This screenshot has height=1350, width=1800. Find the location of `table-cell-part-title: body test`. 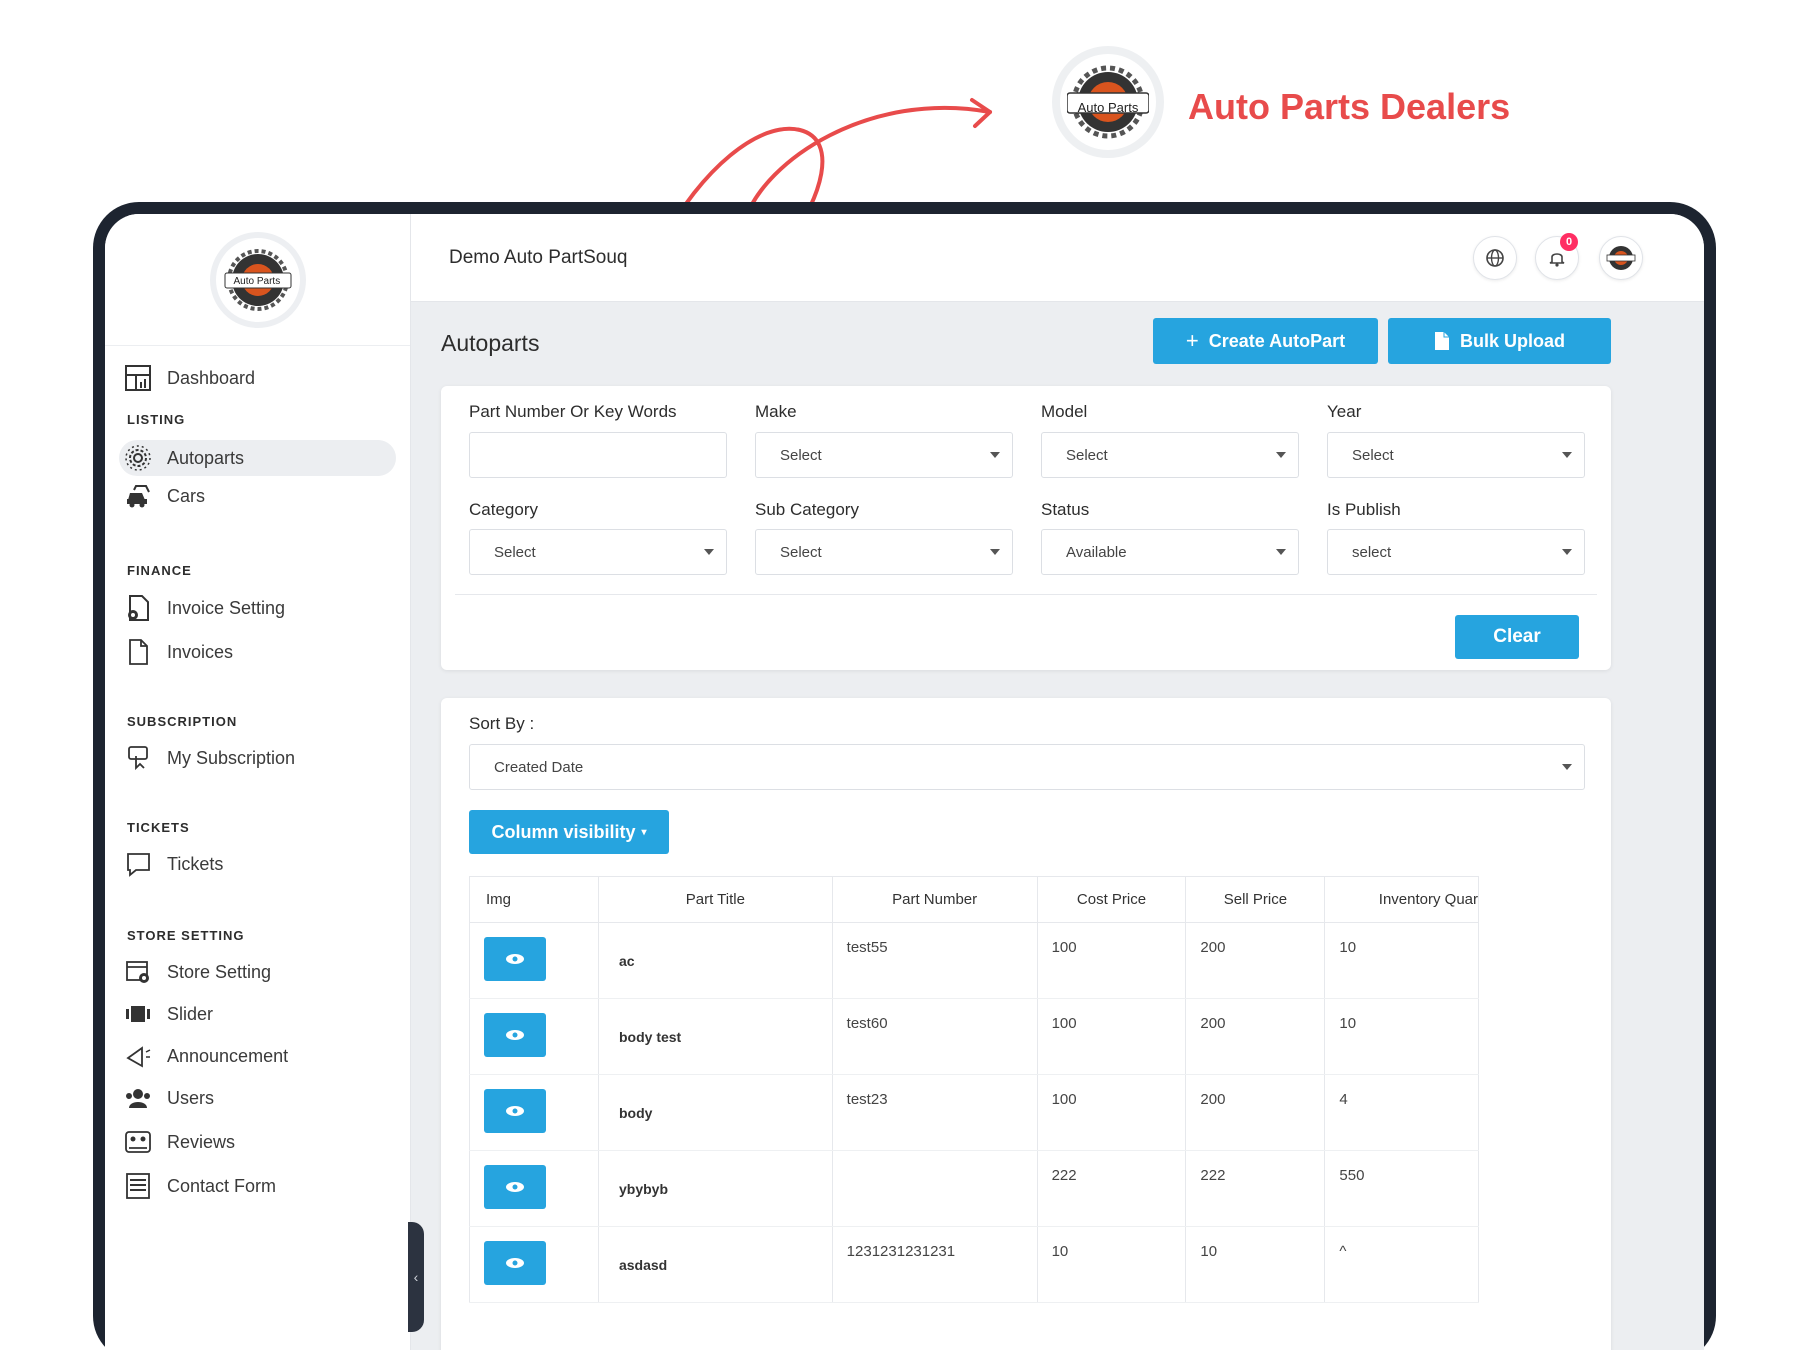

table-cell-part-title: body test is located at coordinates (715, 1036).